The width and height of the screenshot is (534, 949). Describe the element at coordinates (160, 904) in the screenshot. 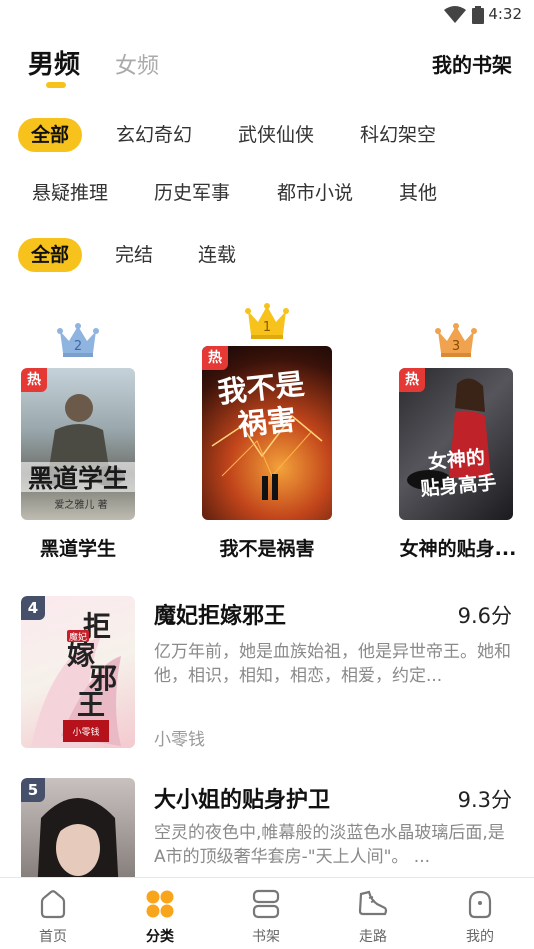

I see `category-icon` at that location.